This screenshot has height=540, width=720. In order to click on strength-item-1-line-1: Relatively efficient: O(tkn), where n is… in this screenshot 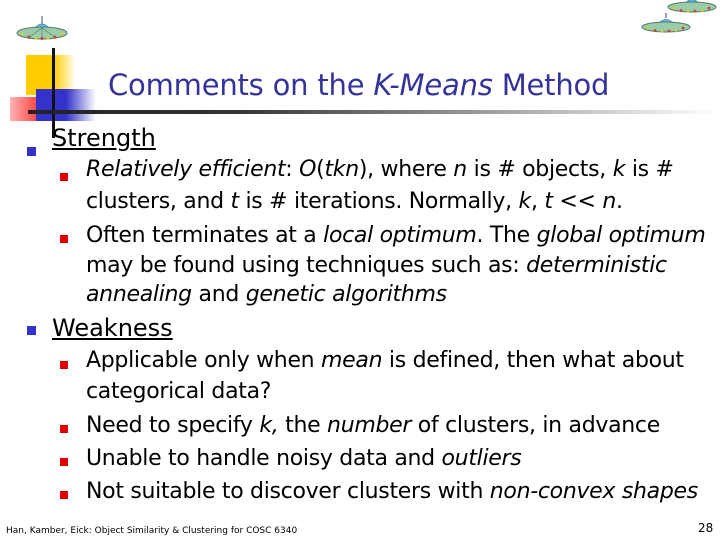, I will do `click(380, 169)`.